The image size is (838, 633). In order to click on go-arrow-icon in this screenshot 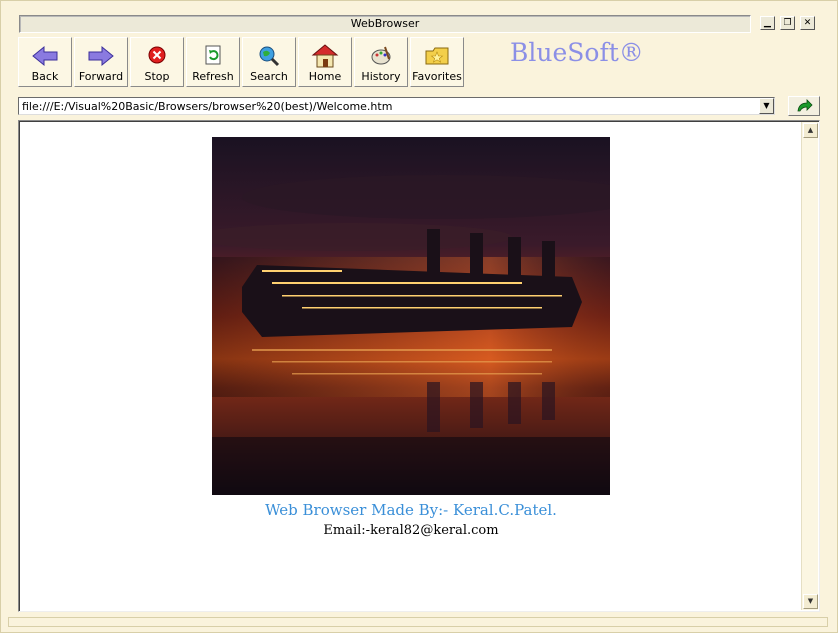, I will do `click(805, 105)`.